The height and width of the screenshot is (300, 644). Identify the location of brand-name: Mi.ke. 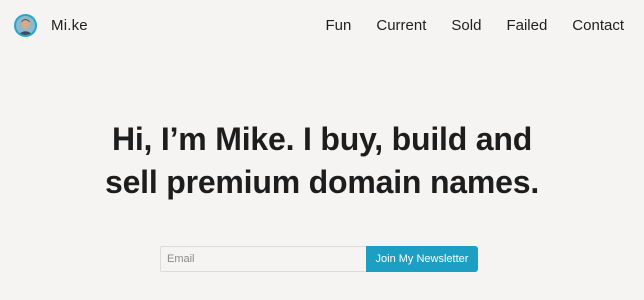
(69, 25).